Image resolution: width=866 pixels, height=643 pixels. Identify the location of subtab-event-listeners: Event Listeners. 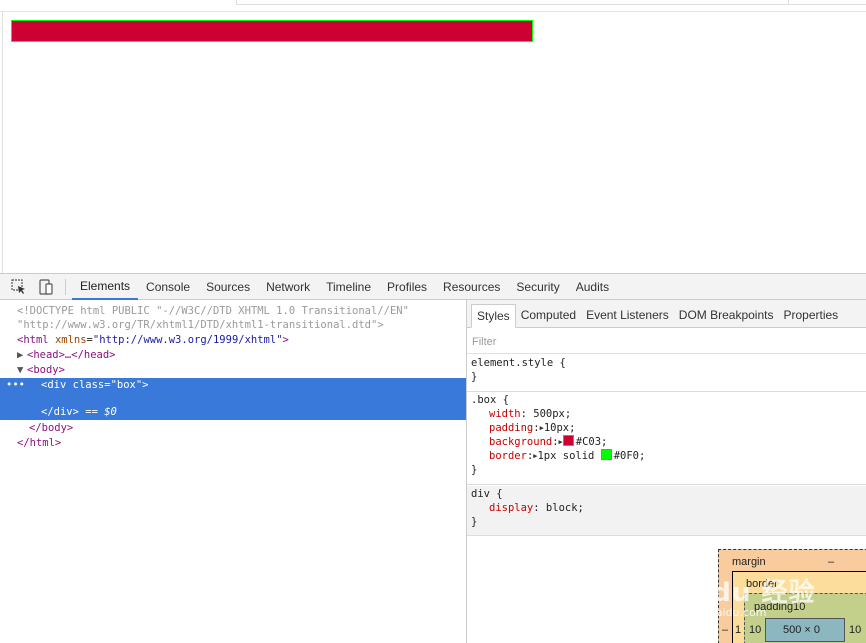
(627, 315).